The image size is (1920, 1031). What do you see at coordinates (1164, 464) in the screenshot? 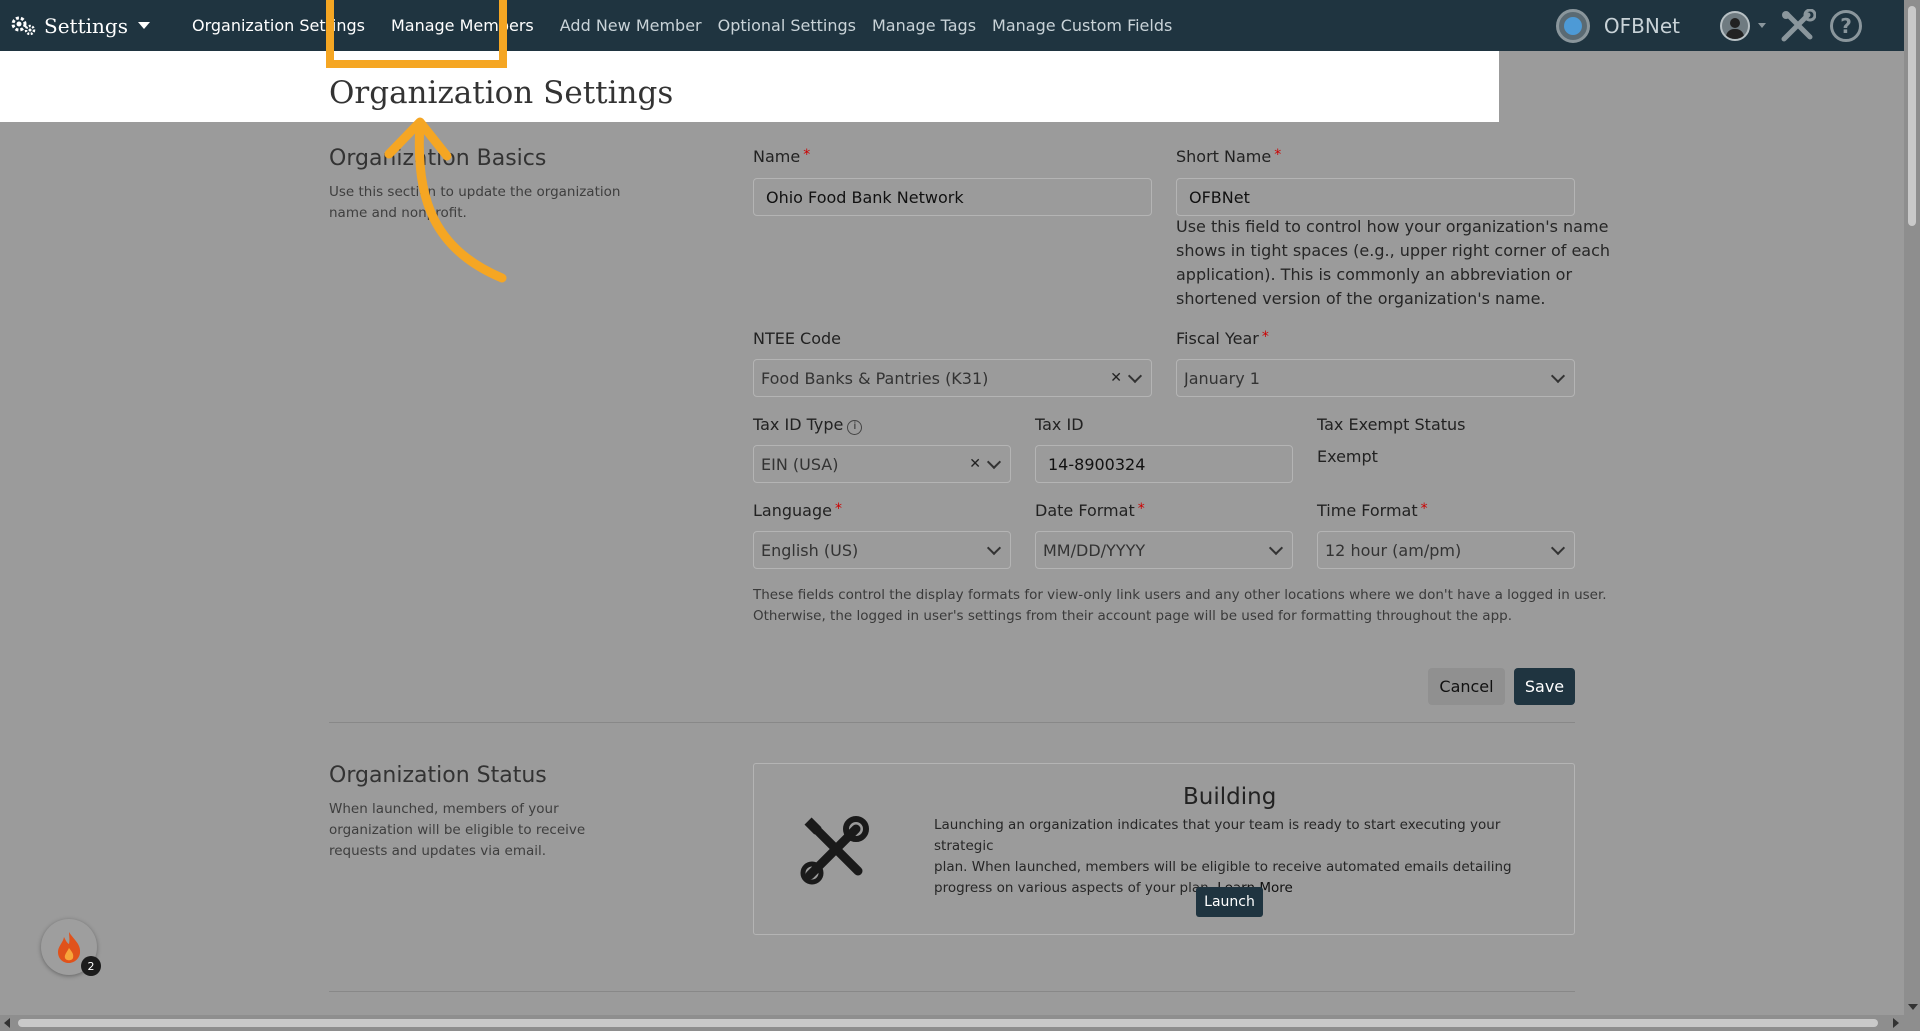
I see `tax-id-field: 14-8900324` at bounding box center [1164, 464].